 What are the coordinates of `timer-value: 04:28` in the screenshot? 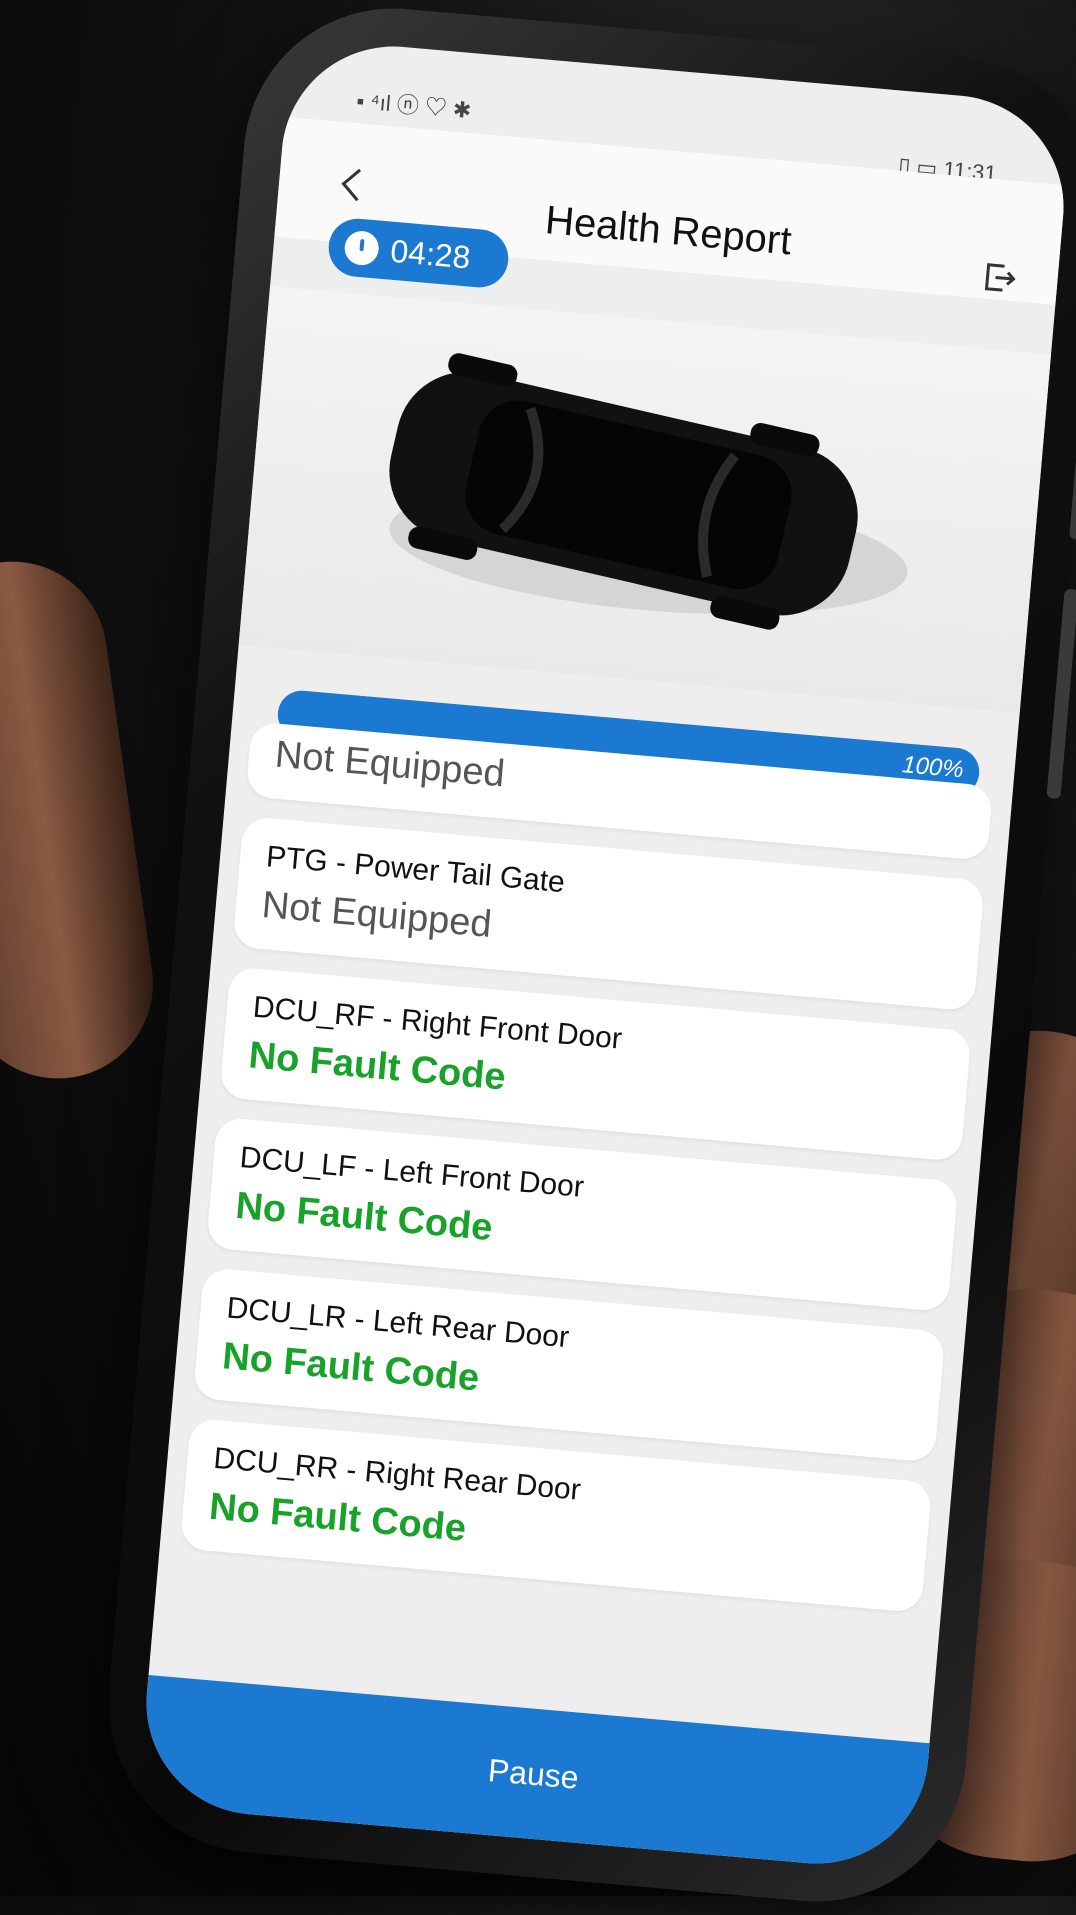 It's located at (430, 254).